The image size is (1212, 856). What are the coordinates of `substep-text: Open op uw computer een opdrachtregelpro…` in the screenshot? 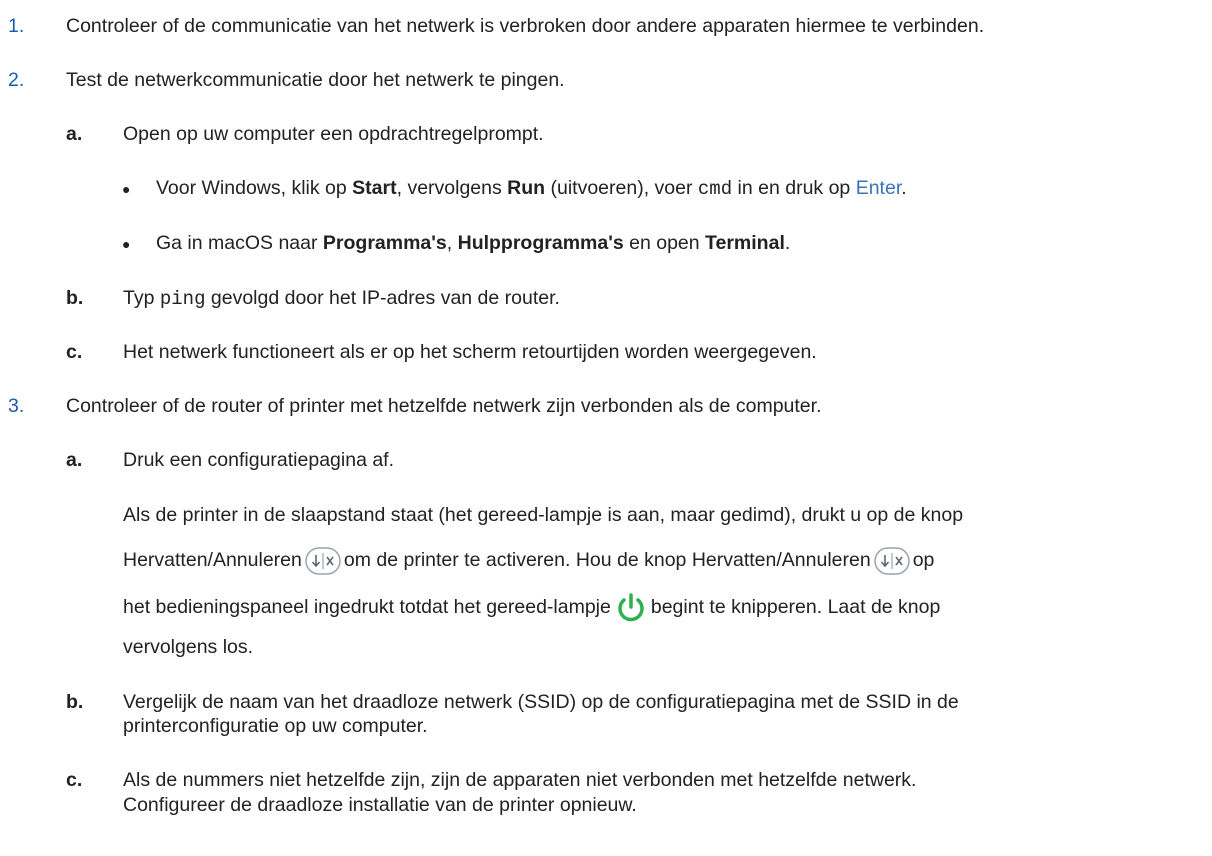 It's located at (333, 134).